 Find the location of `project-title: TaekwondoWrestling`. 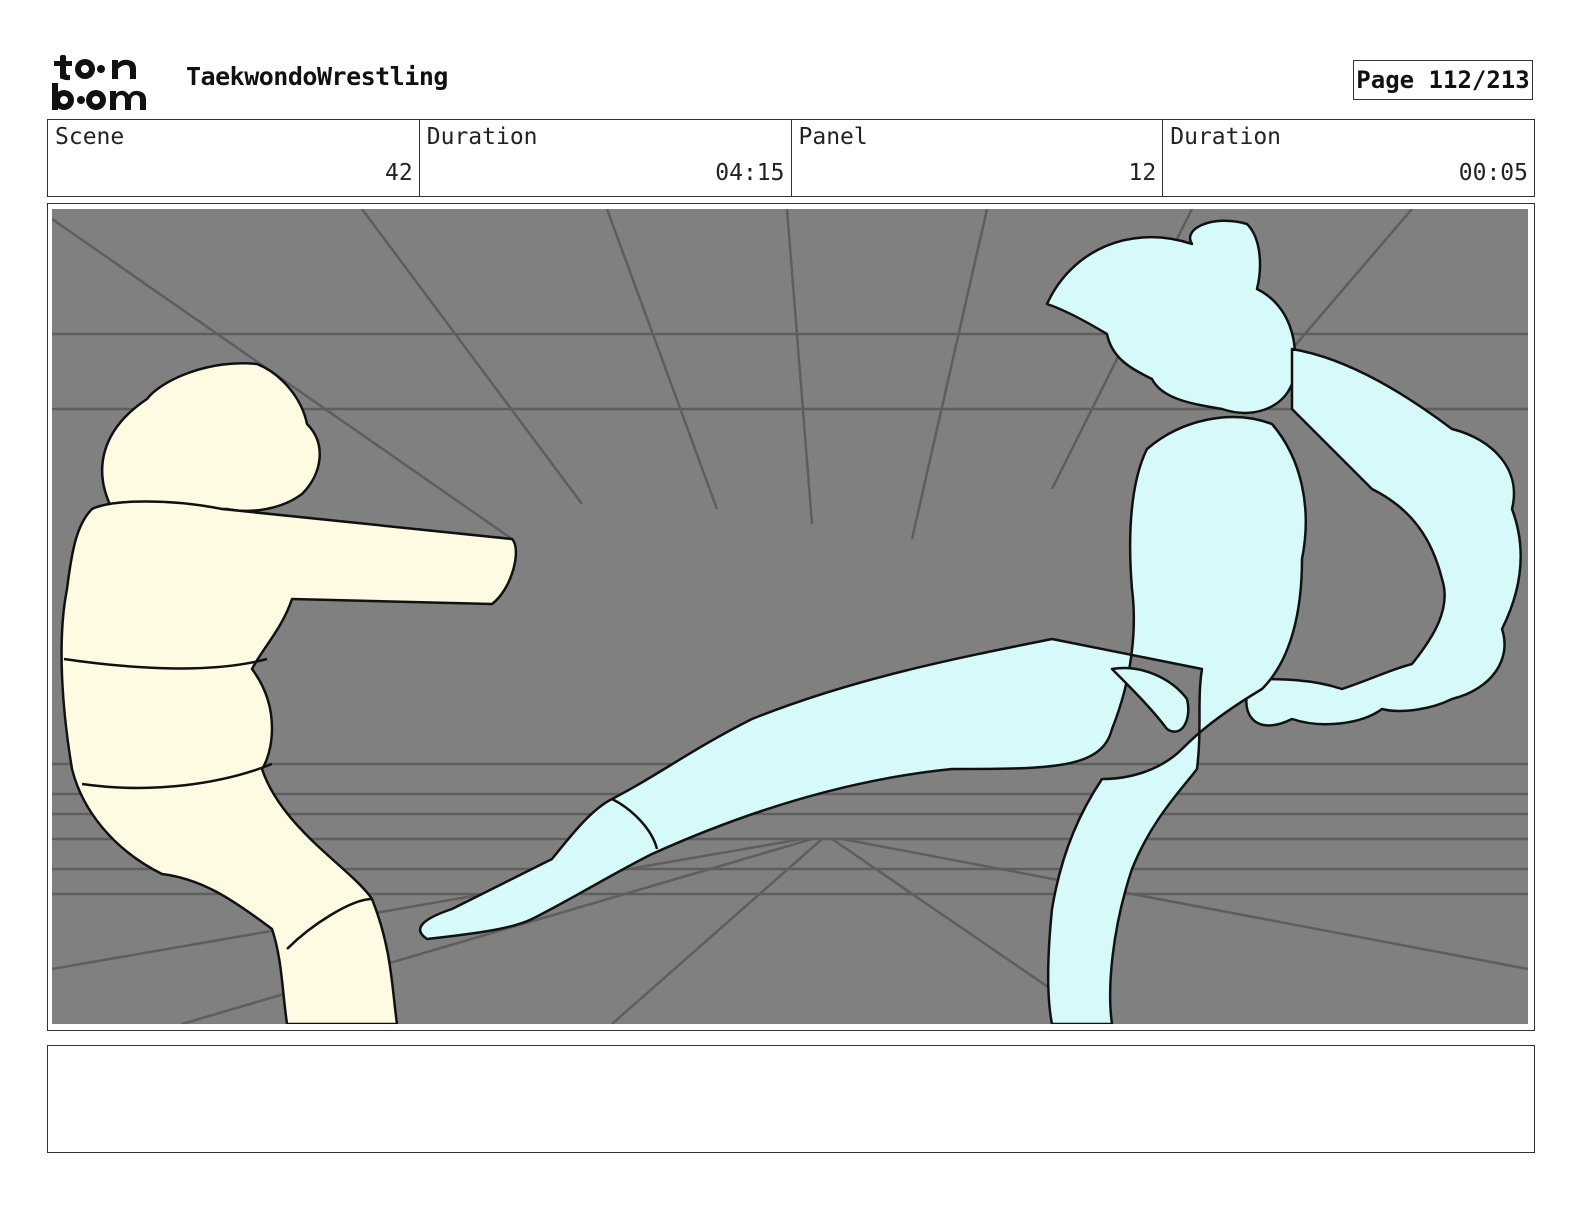

project-title: TaekwondoWrestling is located at coordinates (317, 76).